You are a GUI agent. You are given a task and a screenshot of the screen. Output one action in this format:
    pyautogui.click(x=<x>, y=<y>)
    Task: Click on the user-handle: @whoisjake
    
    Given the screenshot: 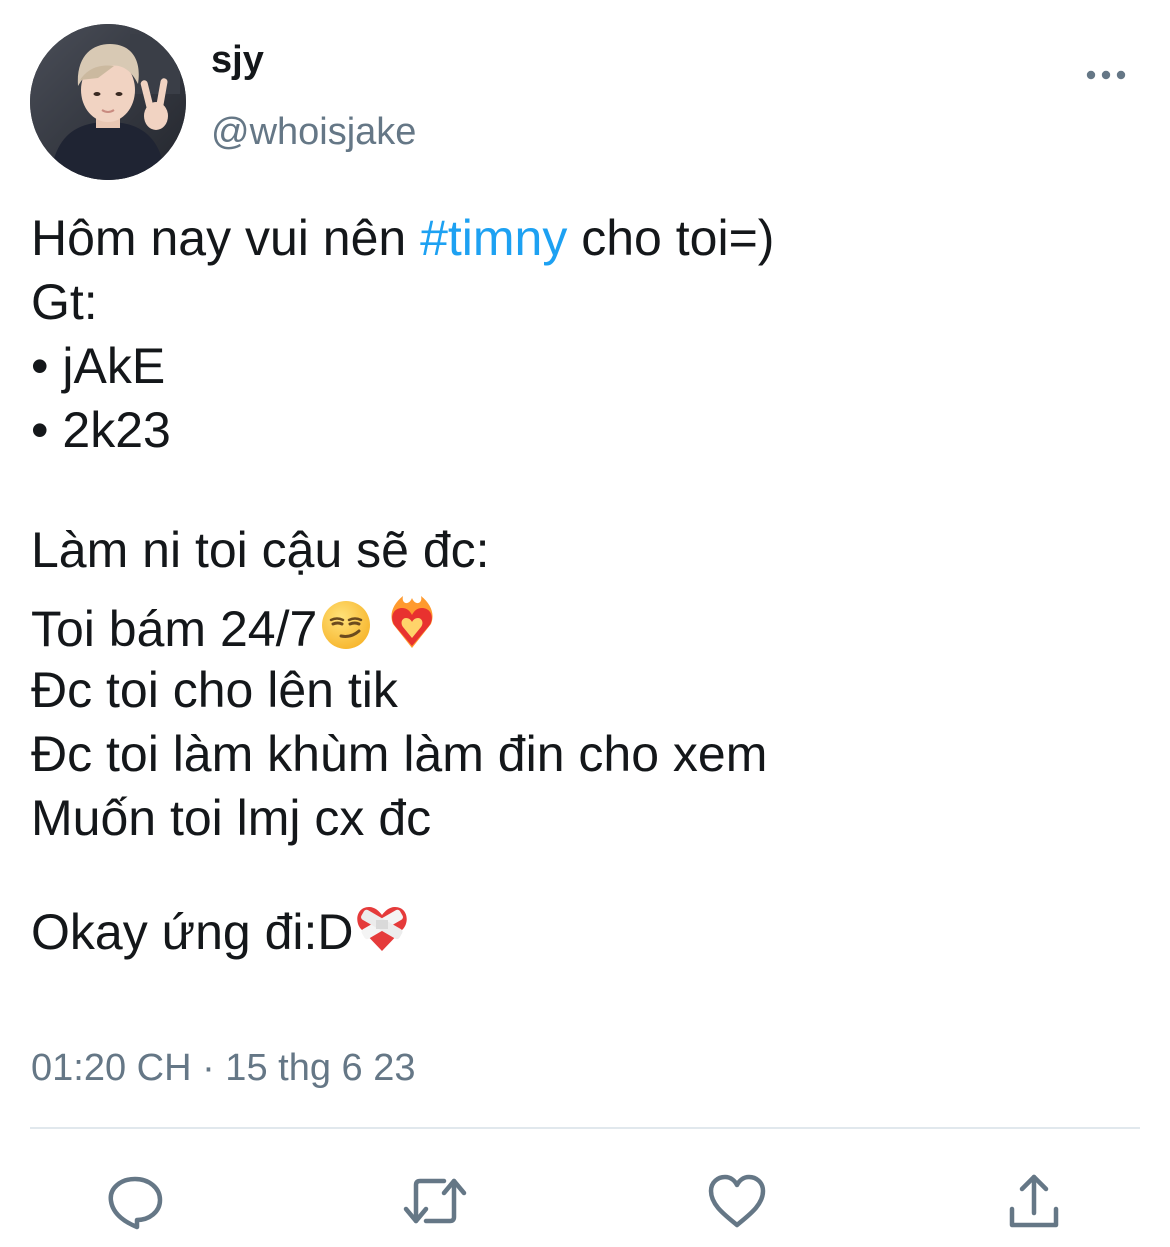 What is the action you would take?
    pyautogui.click(x=313, y=132)
    